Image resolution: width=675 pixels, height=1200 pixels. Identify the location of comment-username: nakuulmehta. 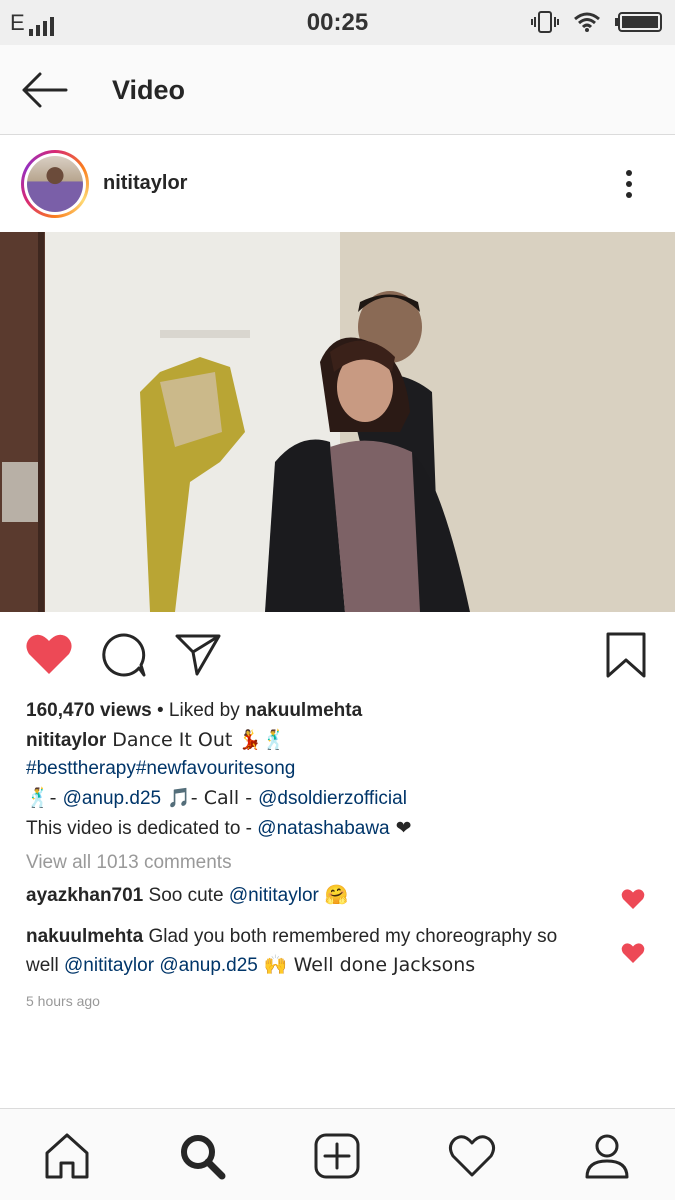
(84, 936).